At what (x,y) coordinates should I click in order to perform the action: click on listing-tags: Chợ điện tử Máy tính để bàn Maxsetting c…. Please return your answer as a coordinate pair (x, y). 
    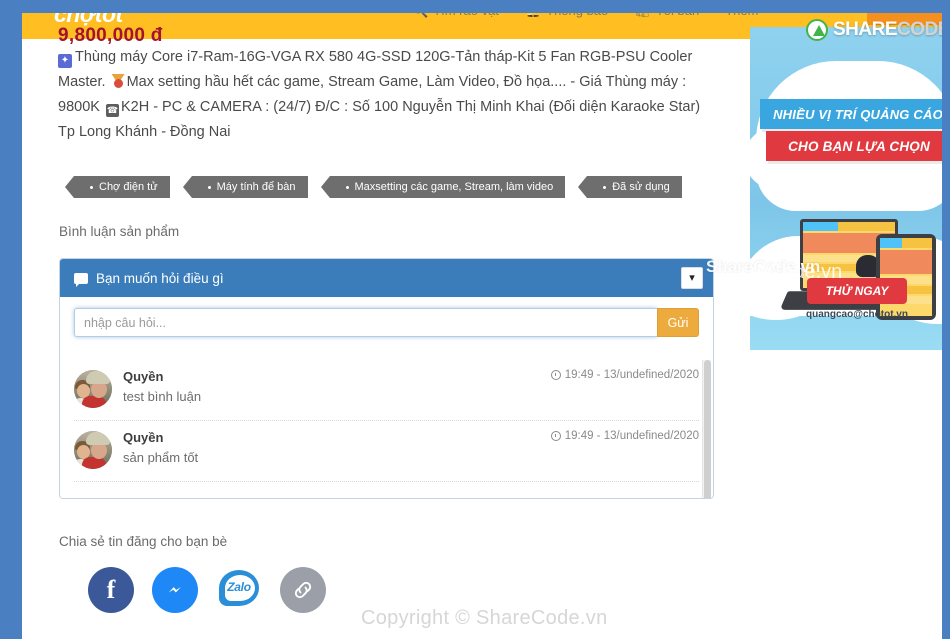
    Looking at the image, I should click on (373, 187).